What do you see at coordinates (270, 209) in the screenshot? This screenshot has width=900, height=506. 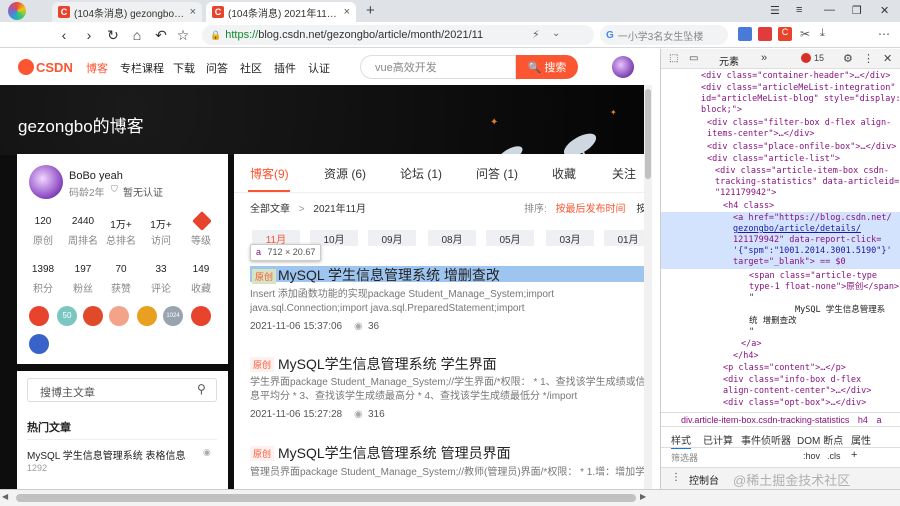 I see `breadcrumb-root: 全部文章` at bounding box center [270, 209].